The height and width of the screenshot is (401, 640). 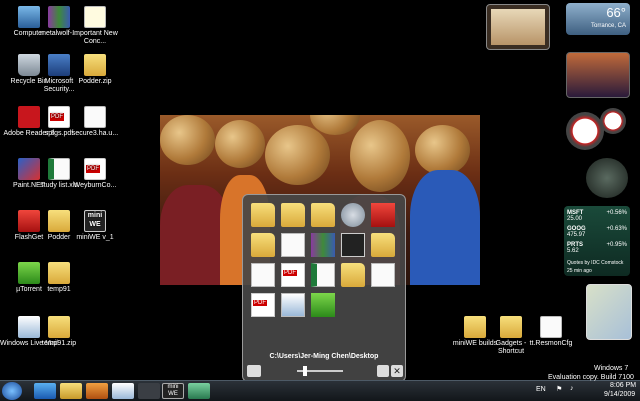 What do you see at coordinates (559, 389) in the screenshot?
I see `flag-icon: ⚑` at bounding box center [559, 389].